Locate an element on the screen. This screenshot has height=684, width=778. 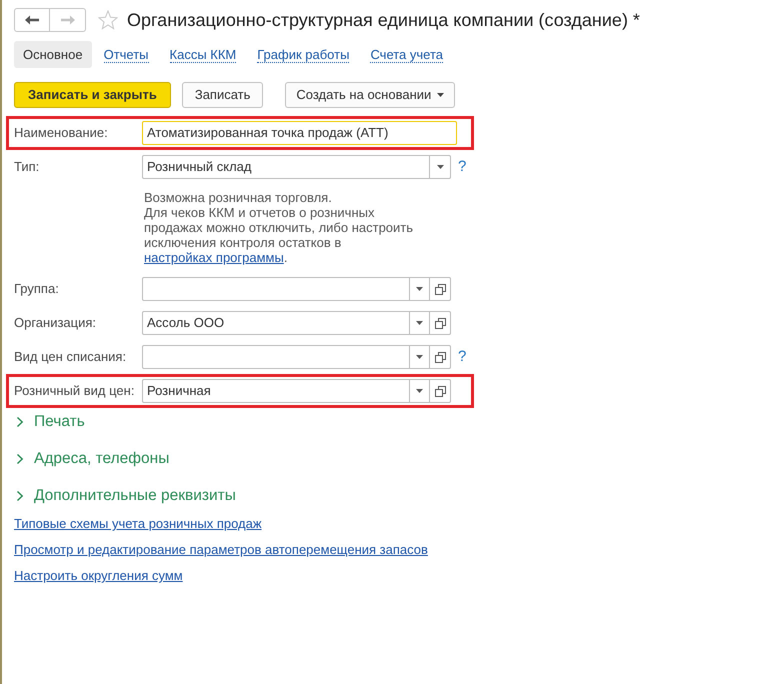
select-field: Розничный склад is located at coordinates (286, 167).